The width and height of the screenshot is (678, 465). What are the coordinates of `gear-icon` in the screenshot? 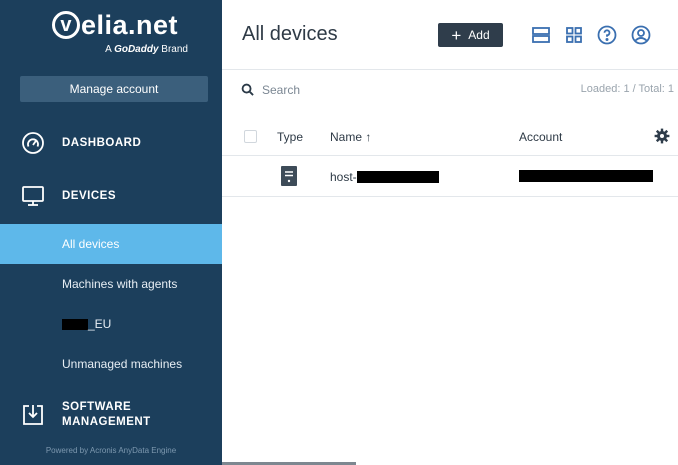 It's located at (662, 137).